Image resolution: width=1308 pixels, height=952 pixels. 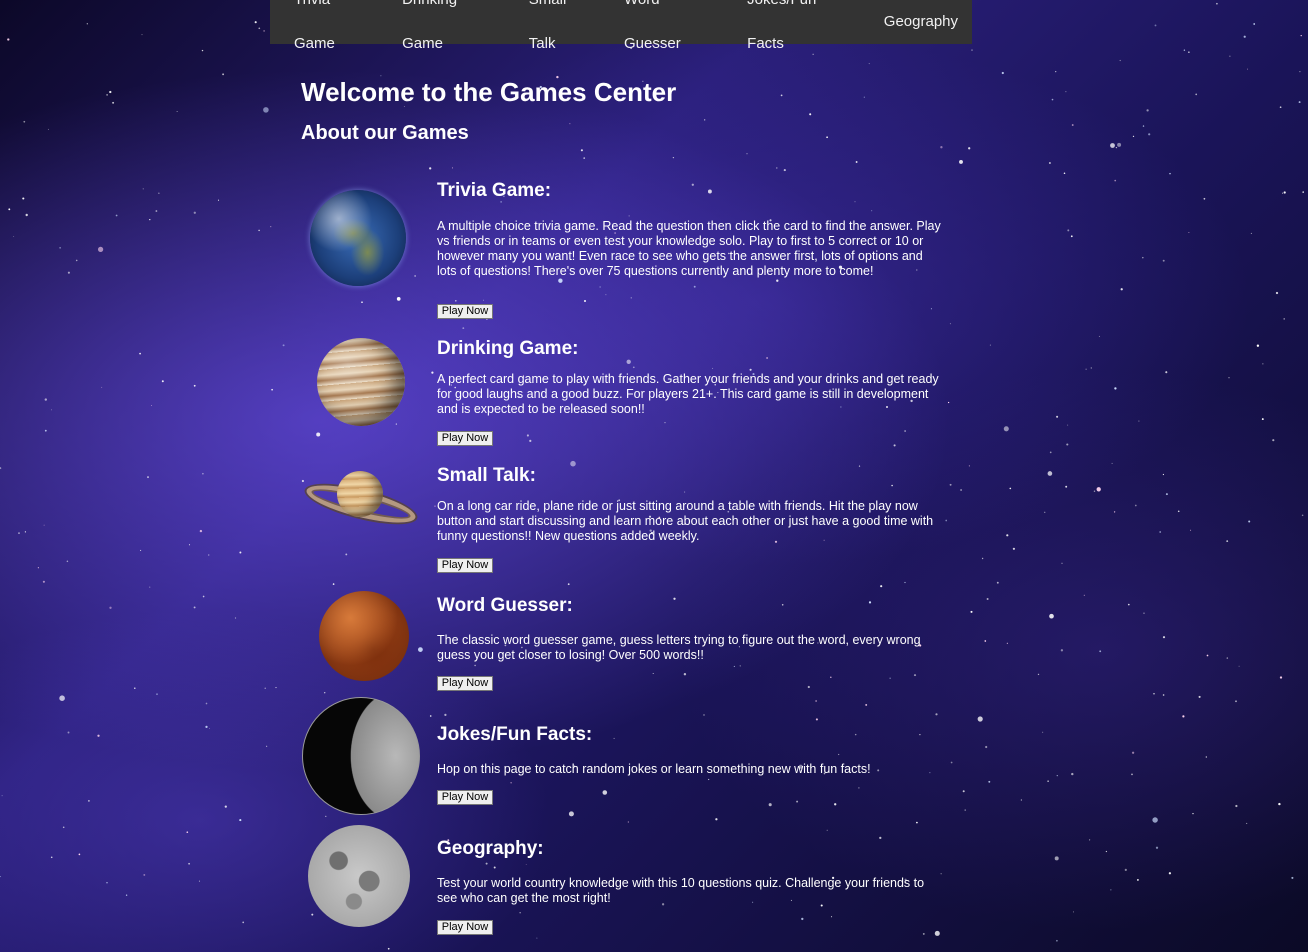 What do you see at coordinates (465, 797) in the screenshot?
I see `play-now-button-jokes-fun-facts: Play Now` at bounding box center [465, 797].